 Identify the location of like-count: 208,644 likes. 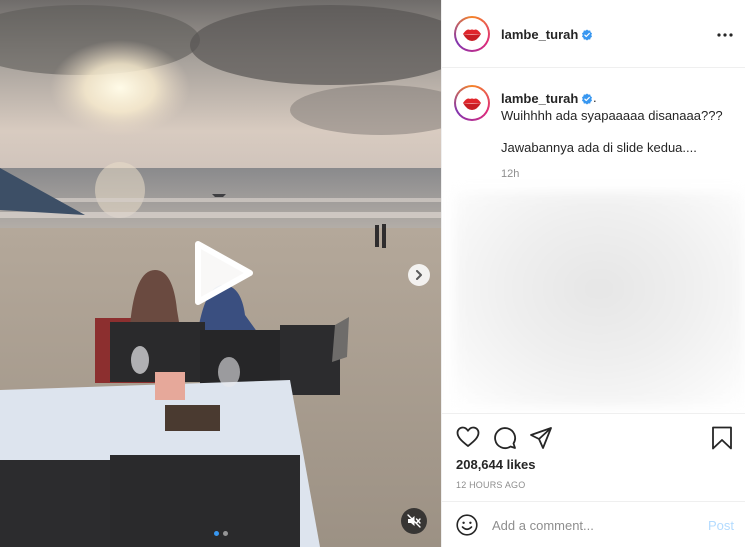
(496, 464).